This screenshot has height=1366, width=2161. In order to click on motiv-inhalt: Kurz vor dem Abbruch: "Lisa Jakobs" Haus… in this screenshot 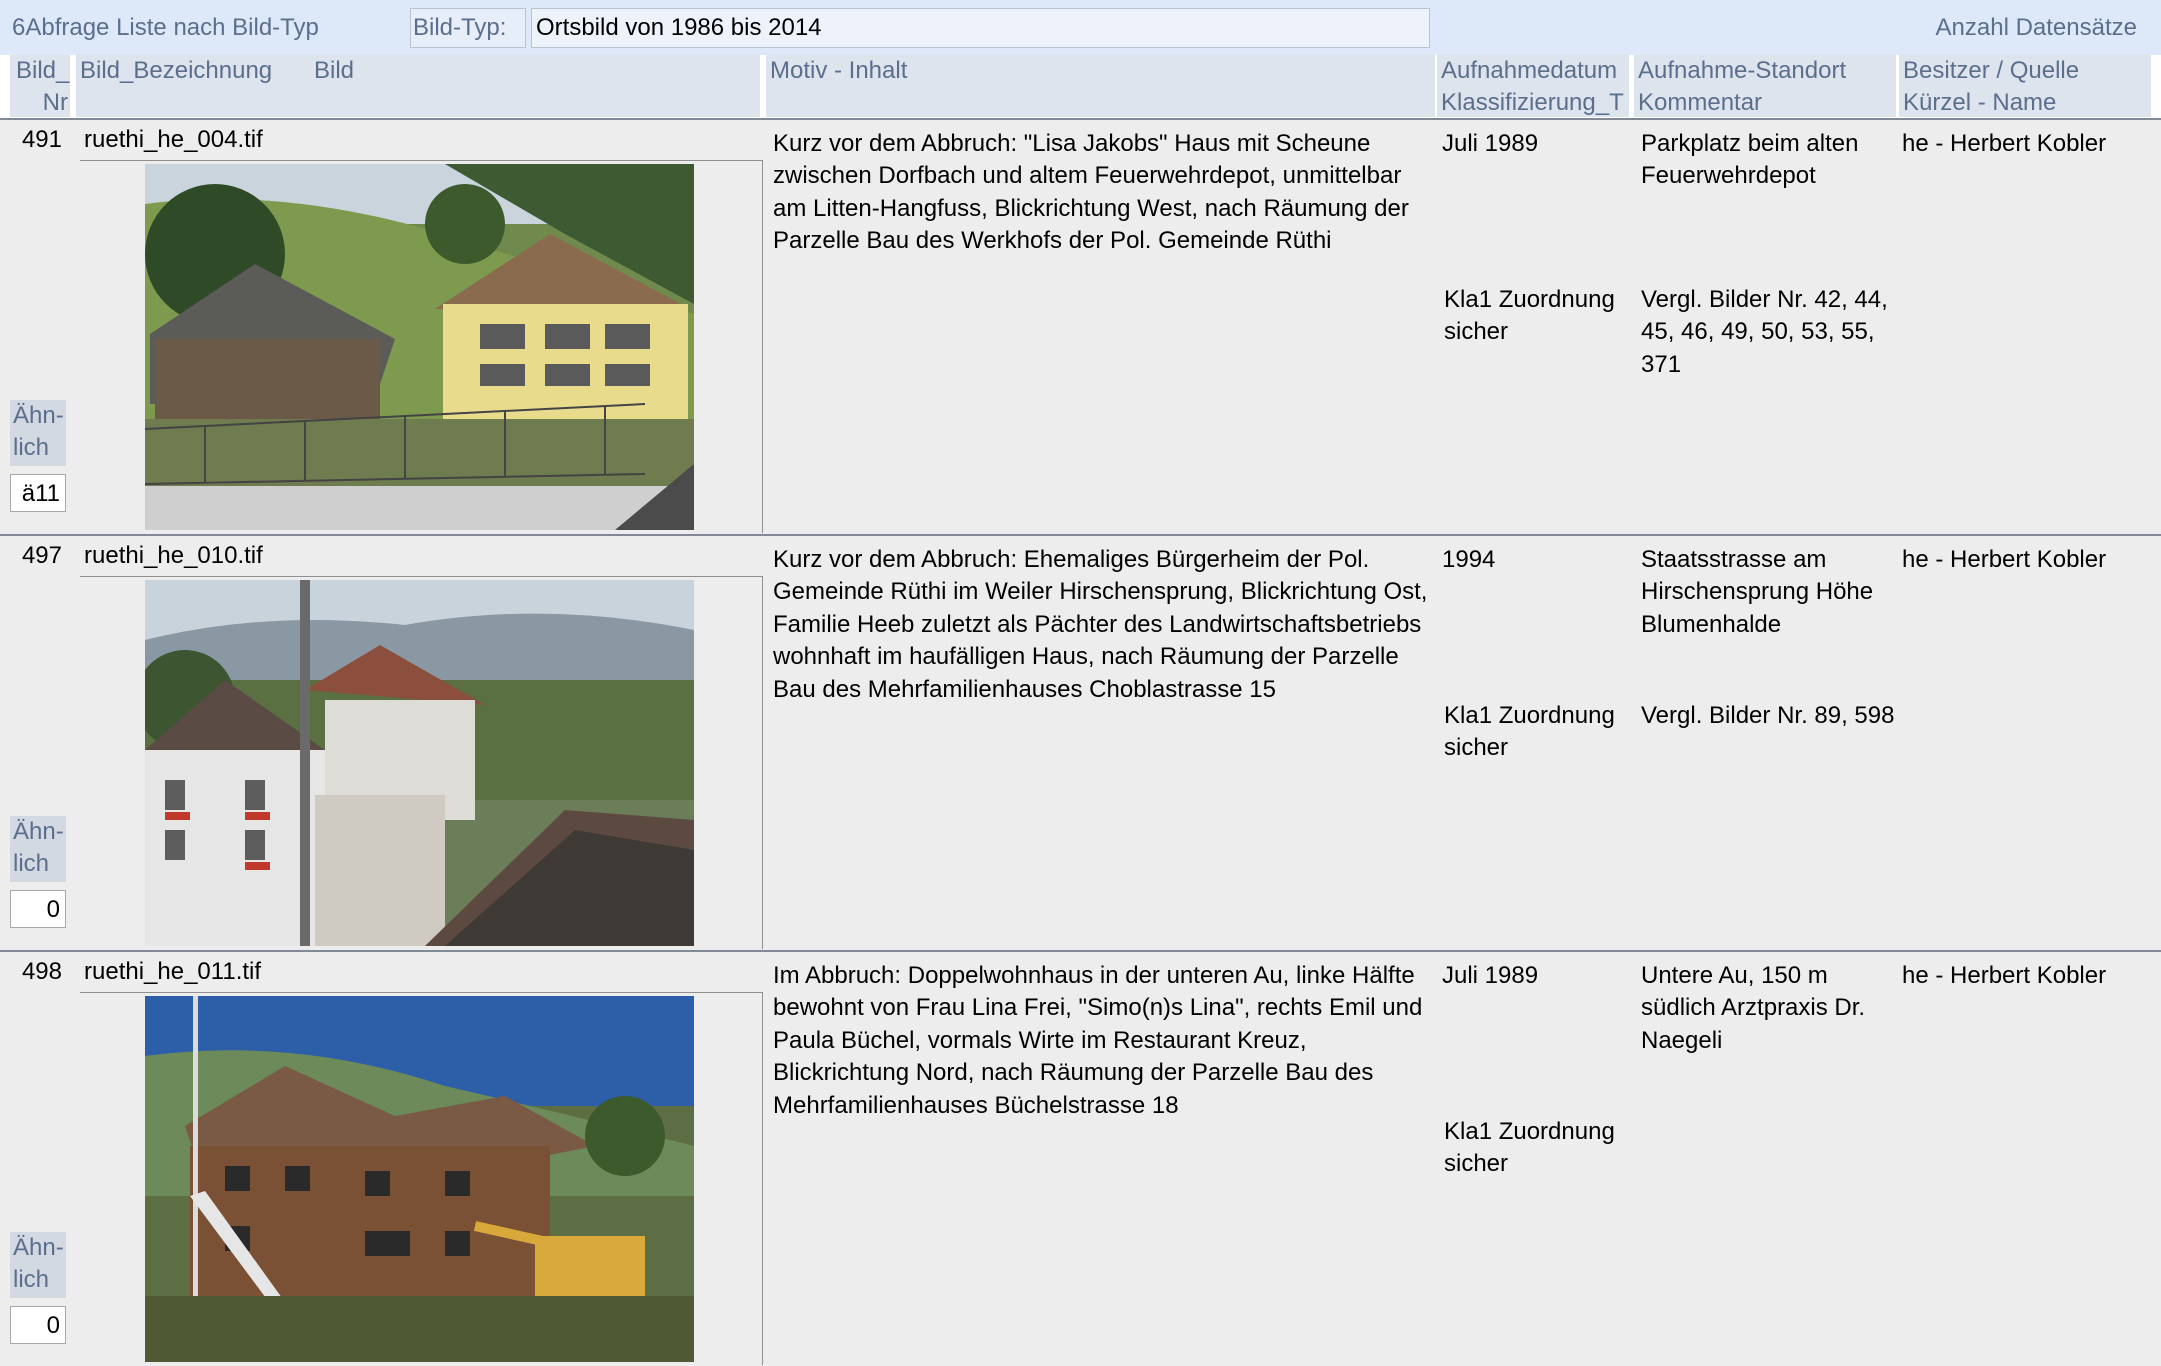, I will do `click(1103, 193)`.